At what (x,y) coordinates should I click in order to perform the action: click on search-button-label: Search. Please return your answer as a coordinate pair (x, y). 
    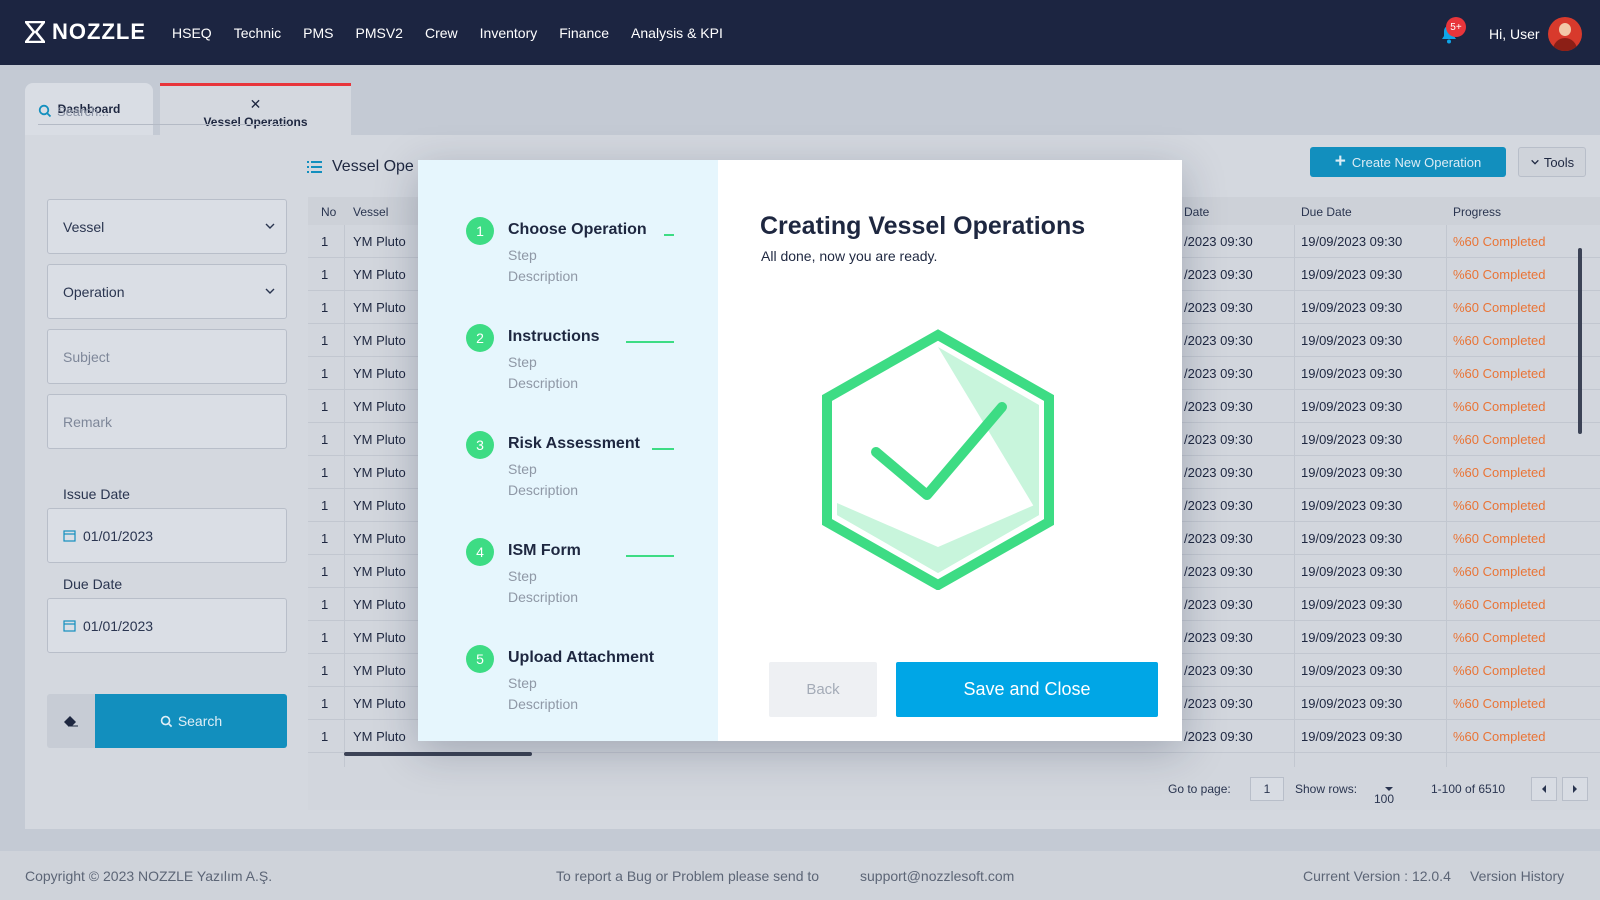
    Looking at the image, I should click on (200, 721).